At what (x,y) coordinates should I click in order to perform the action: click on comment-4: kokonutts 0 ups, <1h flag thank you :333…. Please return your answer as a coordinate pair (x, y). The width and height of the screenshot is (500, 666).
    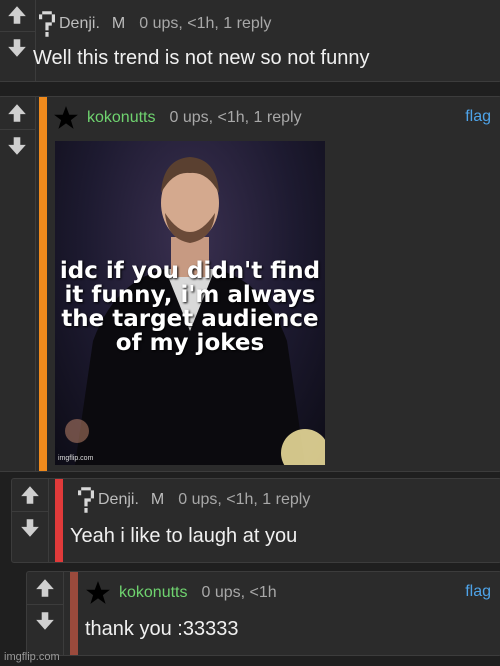
    Looking at the image, I should click on (263, 613).